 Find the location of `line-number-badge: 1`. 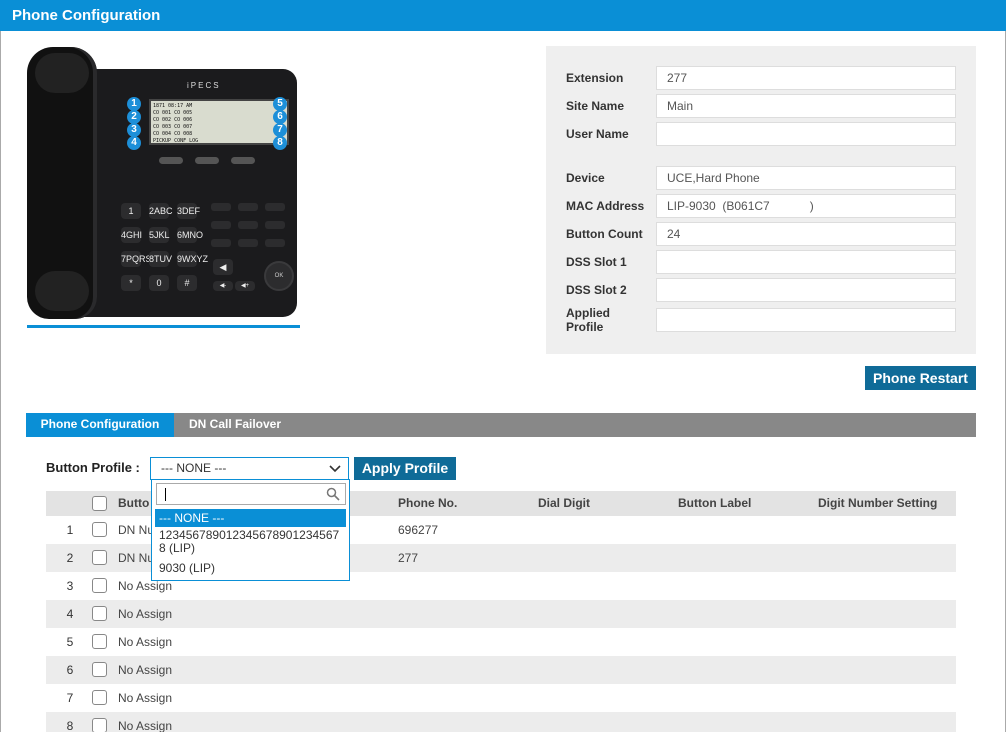

line-number-badge: 1 is located at coordinates (134, 104).